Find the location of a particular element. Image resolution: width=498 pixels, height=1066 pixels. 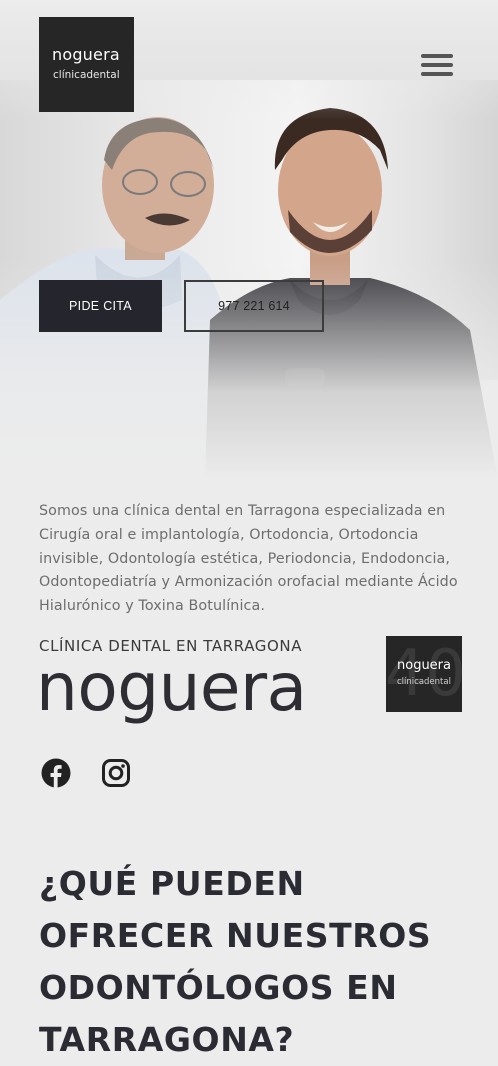

badge-number: 40 is located at coordinates (424, 674).